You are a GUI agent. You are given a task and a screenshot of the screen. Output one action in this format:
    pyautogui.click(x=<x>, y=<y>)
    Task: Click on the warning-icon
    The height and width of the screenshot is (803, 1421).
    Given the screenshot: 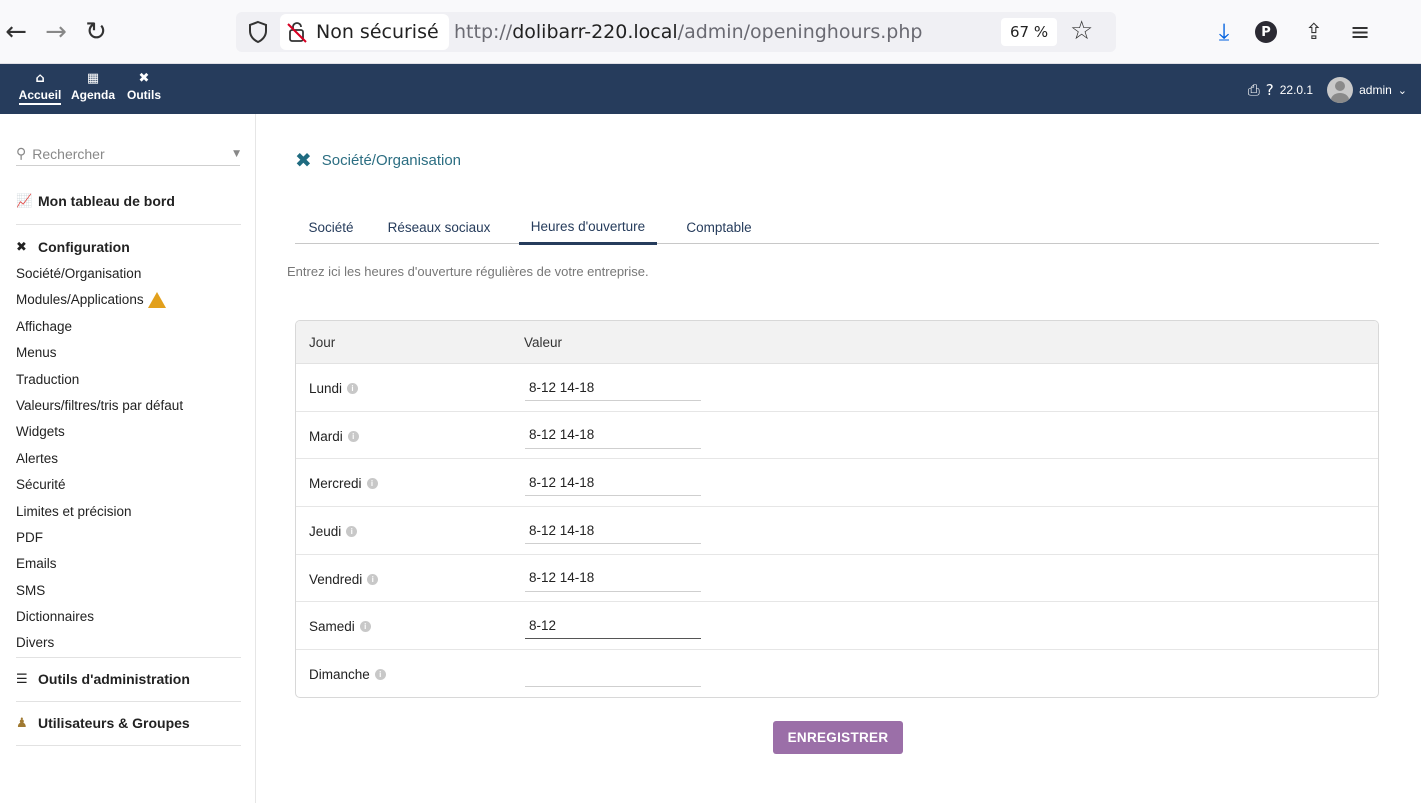 What is the action you would take?
    pyautogui.click(x=156, y=299)
    